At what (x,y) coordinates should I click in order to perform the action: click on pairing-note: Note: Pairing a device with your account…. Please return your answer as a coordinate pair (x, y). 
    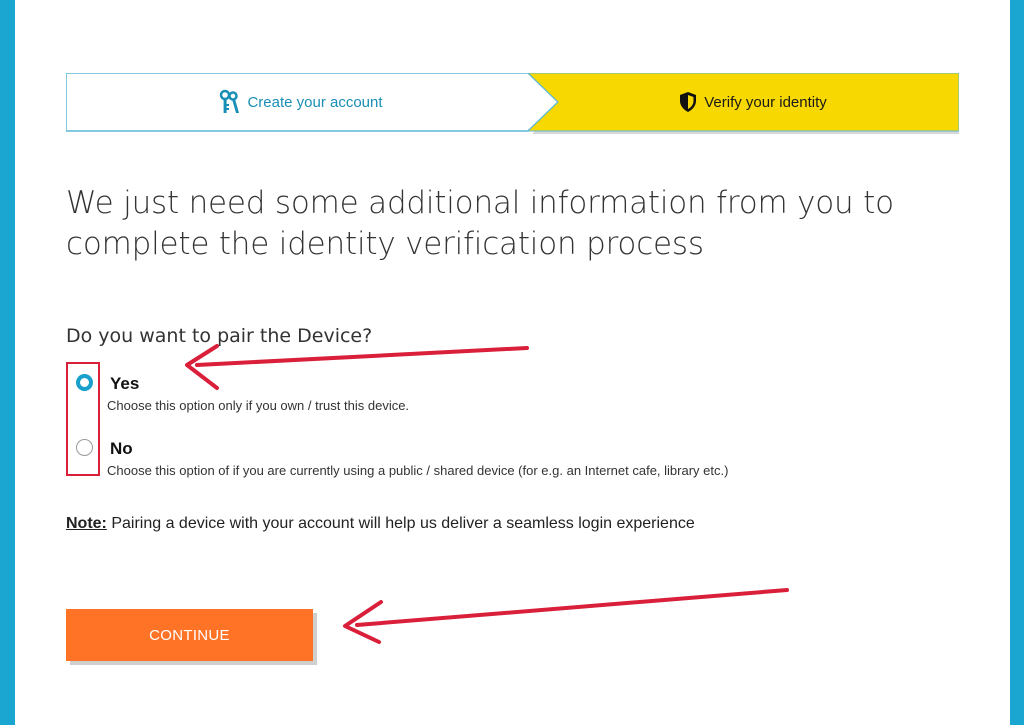
    Looking at the image, I should click on (380, 524).